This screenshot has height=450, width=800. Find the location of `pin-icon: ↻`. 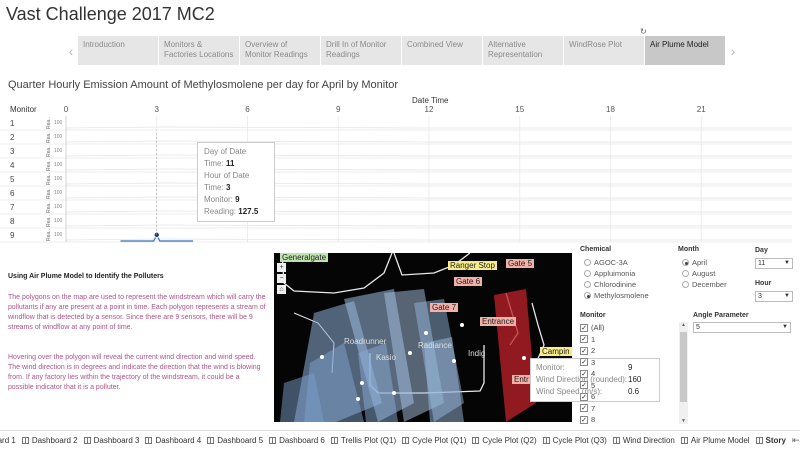

pin-icon: ↻ is located at coordinates (643, 31).